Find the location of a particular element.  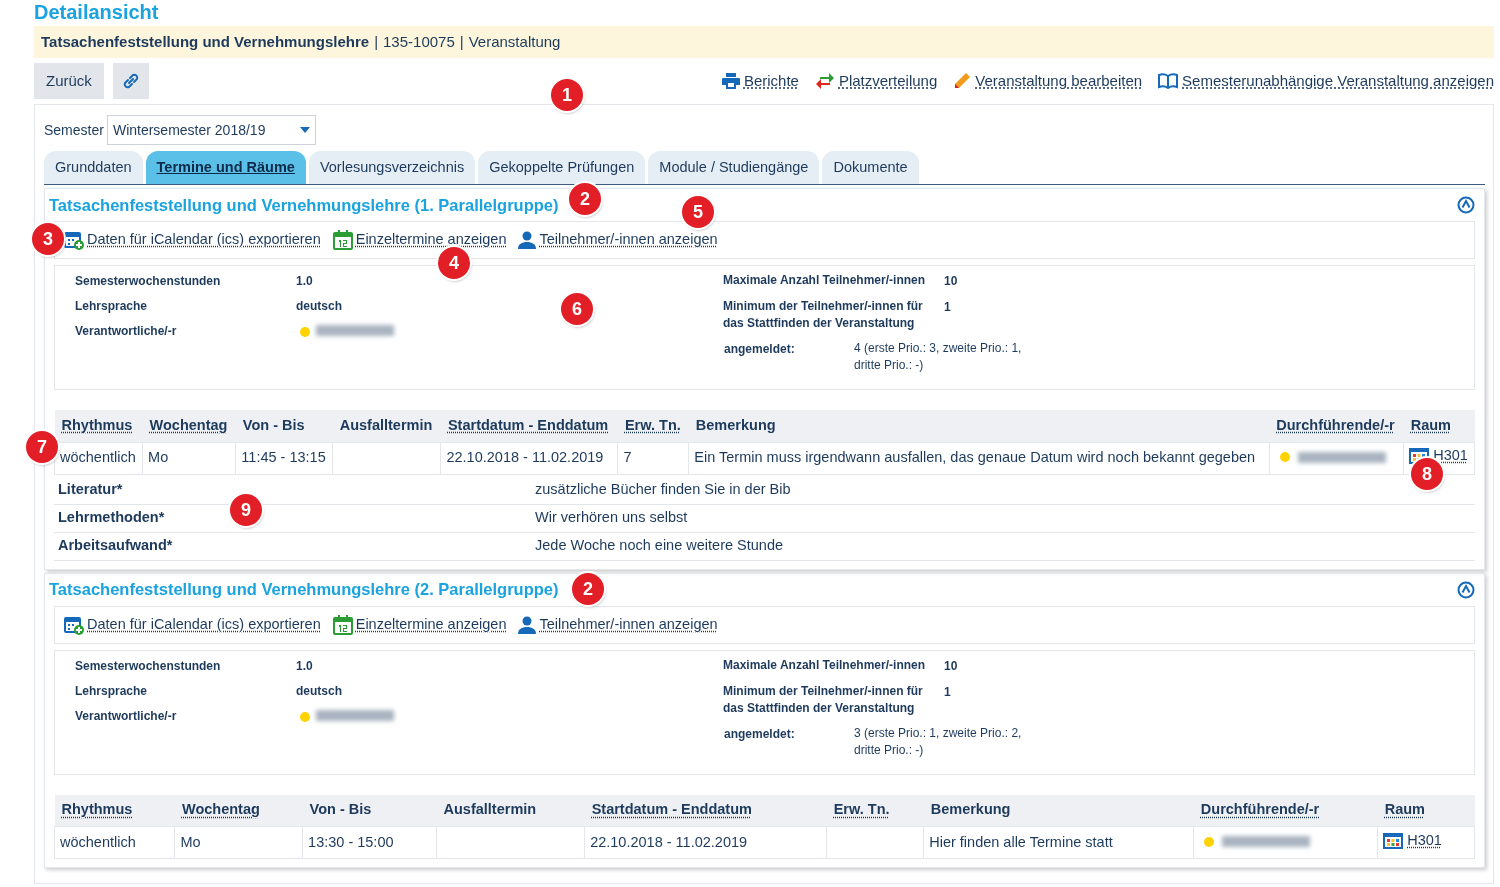

page-title: Detailansicht is located at coordinates (97, 12).